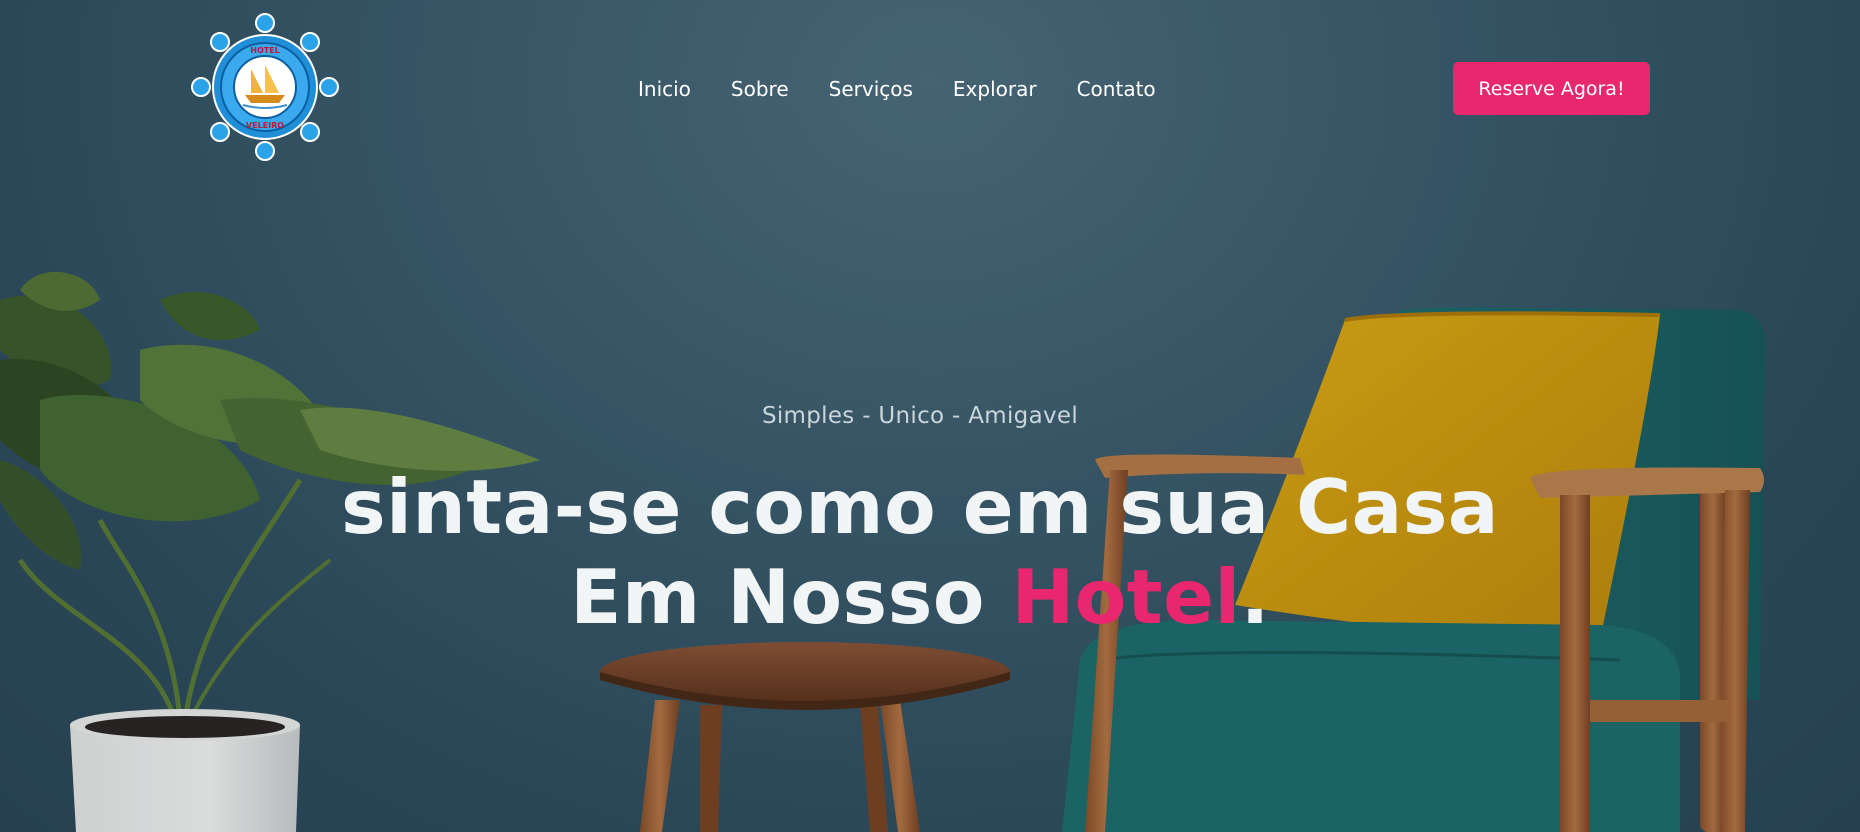 Image resolution: width=1860 pixels, height=832 pixels. I want to click on hero-tagline: Simples - Unico - Amigavel, so click(920, 416).